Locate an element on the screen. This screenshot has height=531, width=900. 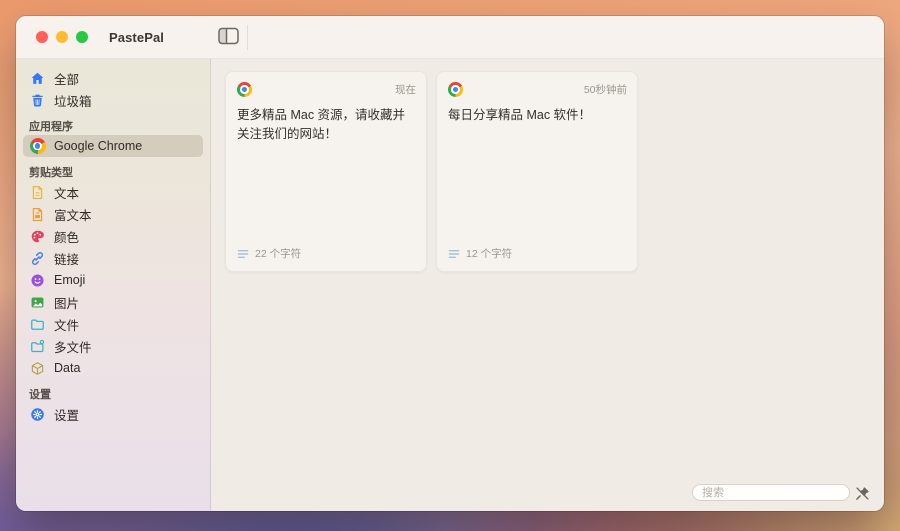
card-text: 每日分享精品 Mac 软件！ is located at coordinates (520, 115).